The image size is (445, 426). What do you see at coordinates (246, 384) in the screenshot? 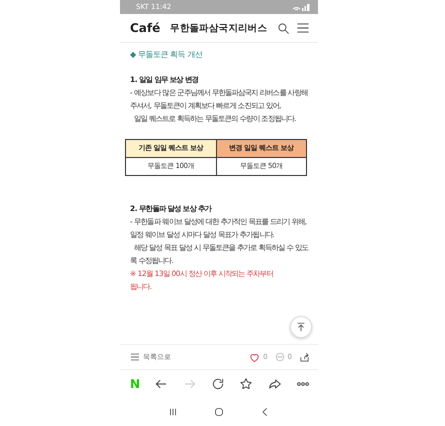
I see `star-icon` at bounding box center [246, 384].